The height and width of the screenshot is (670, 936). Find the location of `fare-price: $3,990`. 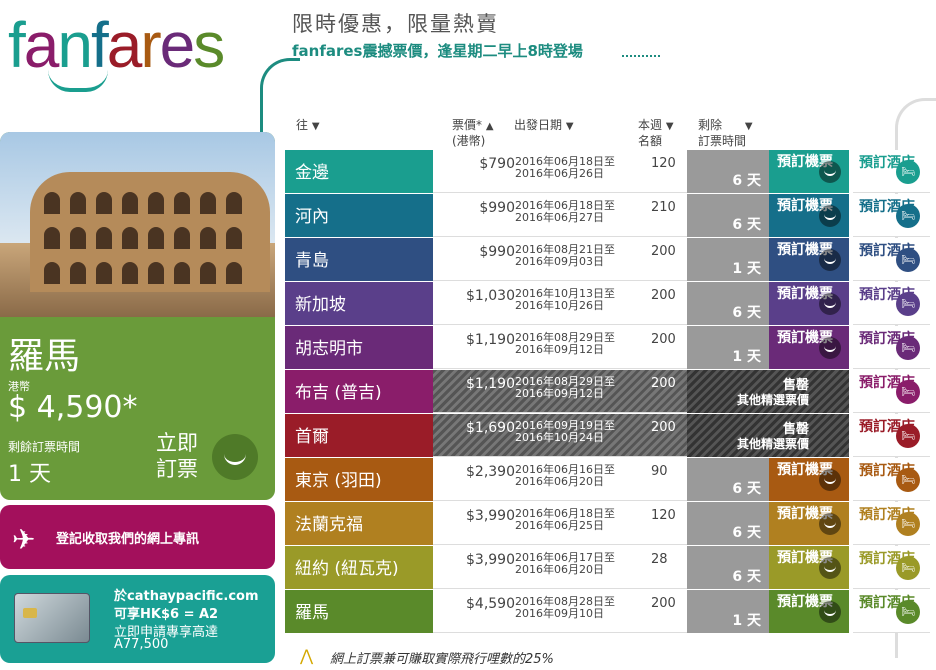

fare-price: $3,990 is located at coordinates (490, 516).